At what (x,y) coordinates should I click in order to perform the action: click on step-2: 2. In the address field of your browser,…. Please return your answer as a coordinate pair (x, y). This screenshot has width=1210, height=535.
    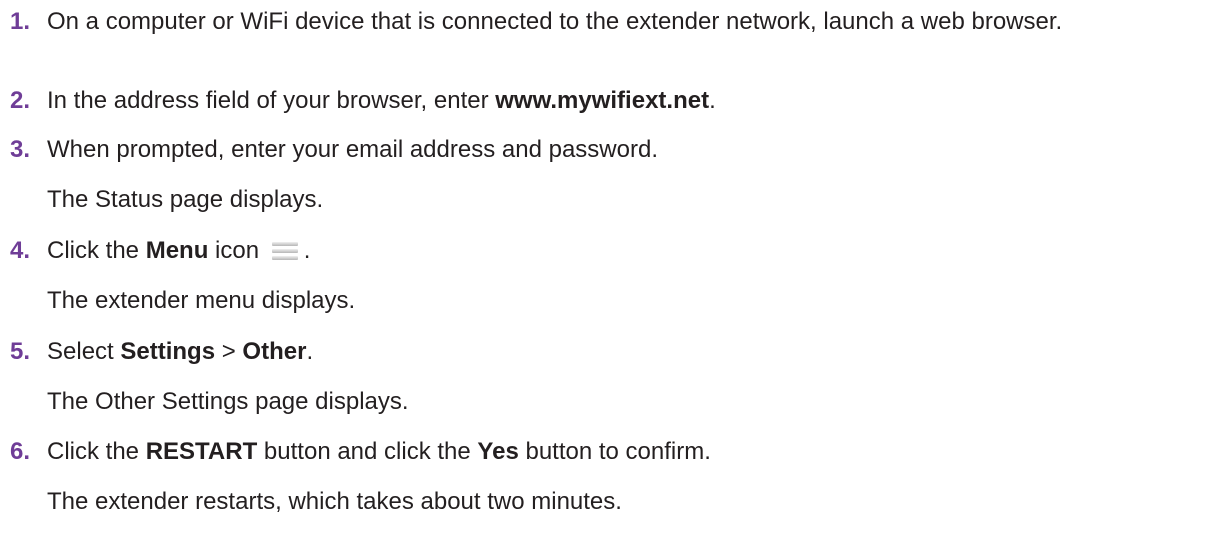
    Looking at the image, I should click on (605, 100).